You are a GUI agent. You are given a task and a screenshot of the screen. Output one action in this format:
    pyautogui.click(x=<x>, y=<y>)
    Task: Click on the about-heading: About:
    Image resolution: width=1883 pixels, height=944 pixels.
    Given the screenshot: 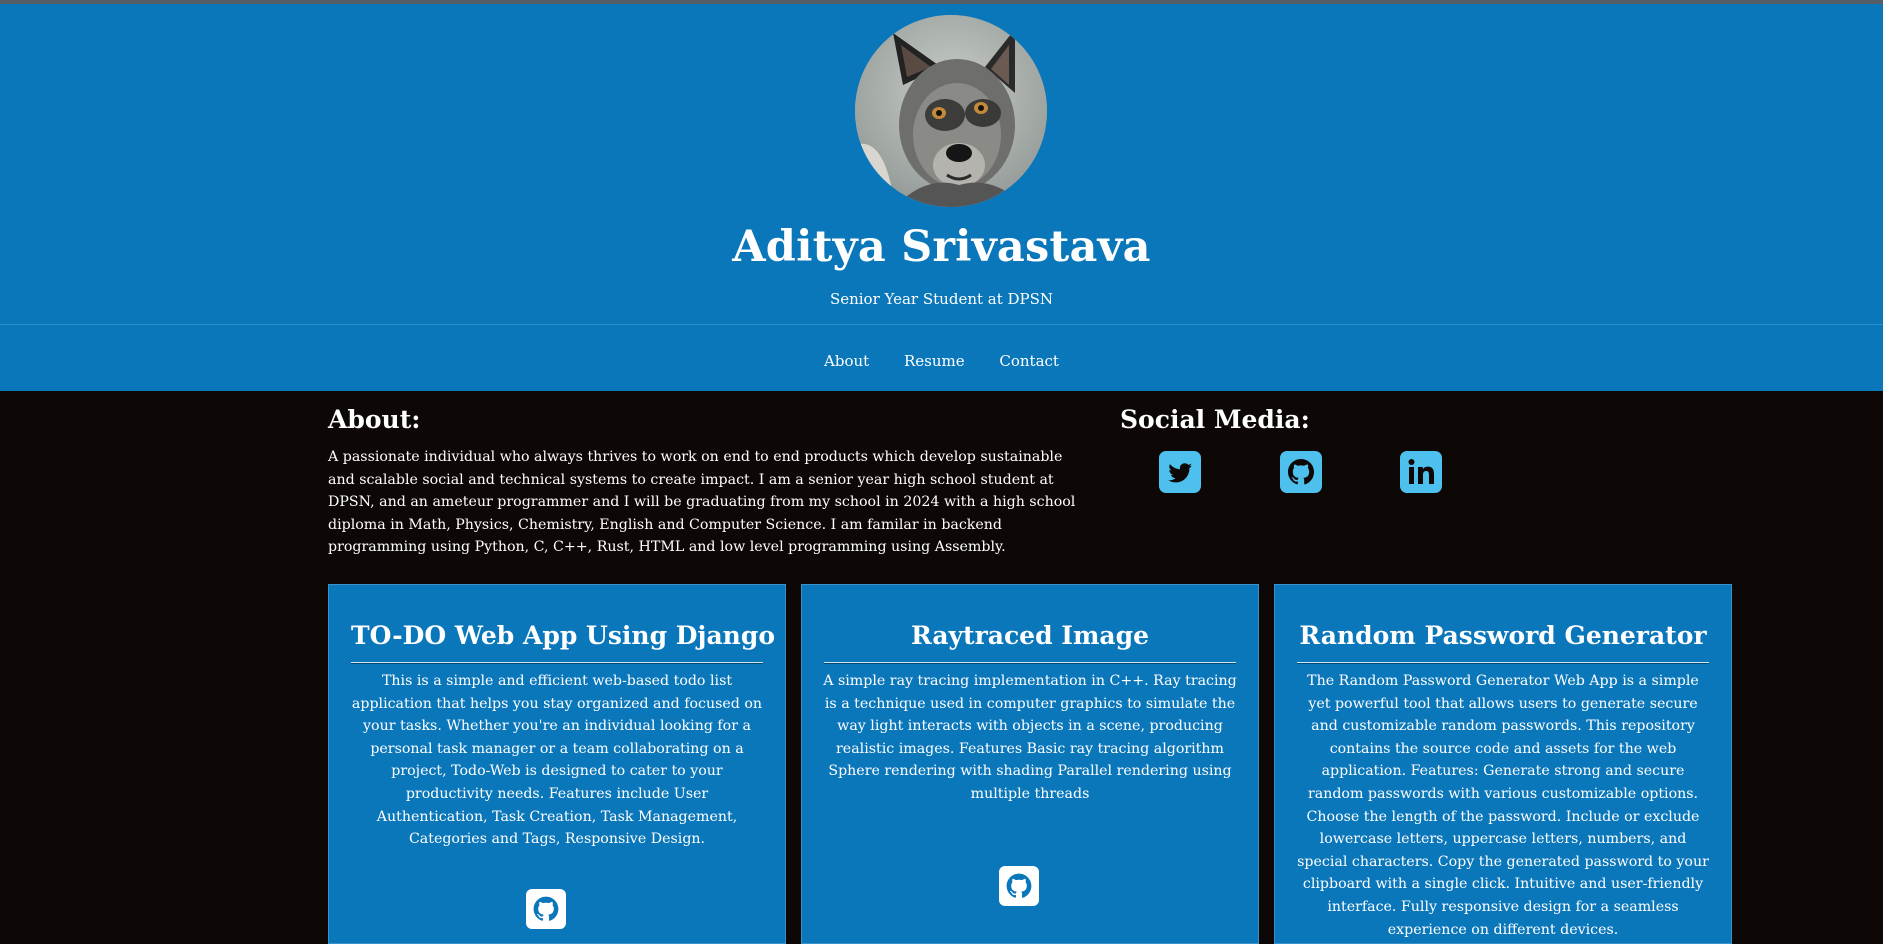 What is the action you would take?
    pyautogui.click(x=374, y=419)
    